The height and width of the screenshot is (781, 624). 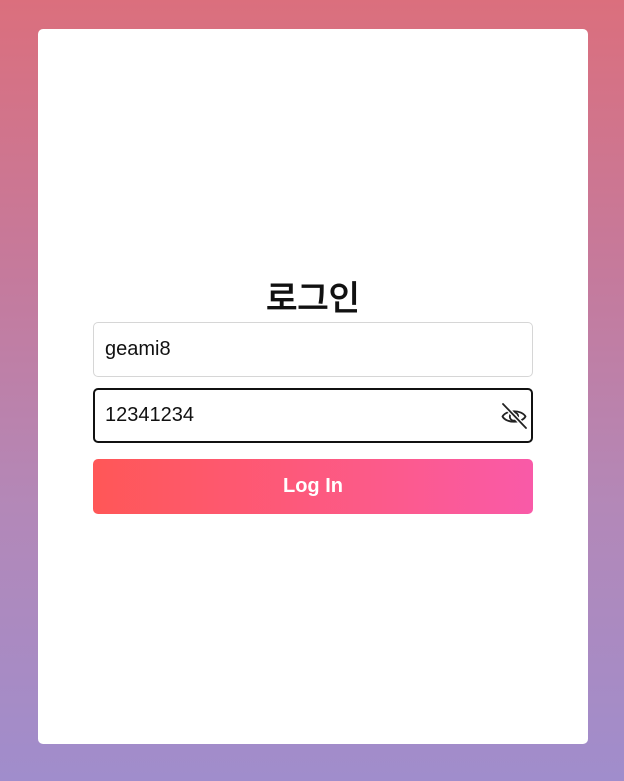 I want to click on username-input, so click(x=313, y=349).